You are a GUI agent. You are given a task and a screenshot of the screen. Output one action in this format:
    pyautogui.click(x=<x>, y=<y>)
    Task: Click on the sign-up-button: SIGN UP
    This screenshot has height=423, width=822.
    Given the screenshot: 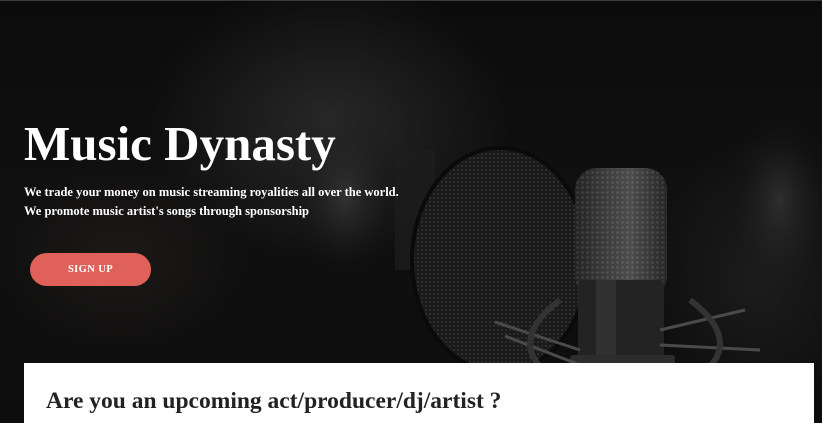 What is the action you would take?
    pyautogui.click(x=90, y=269)
    